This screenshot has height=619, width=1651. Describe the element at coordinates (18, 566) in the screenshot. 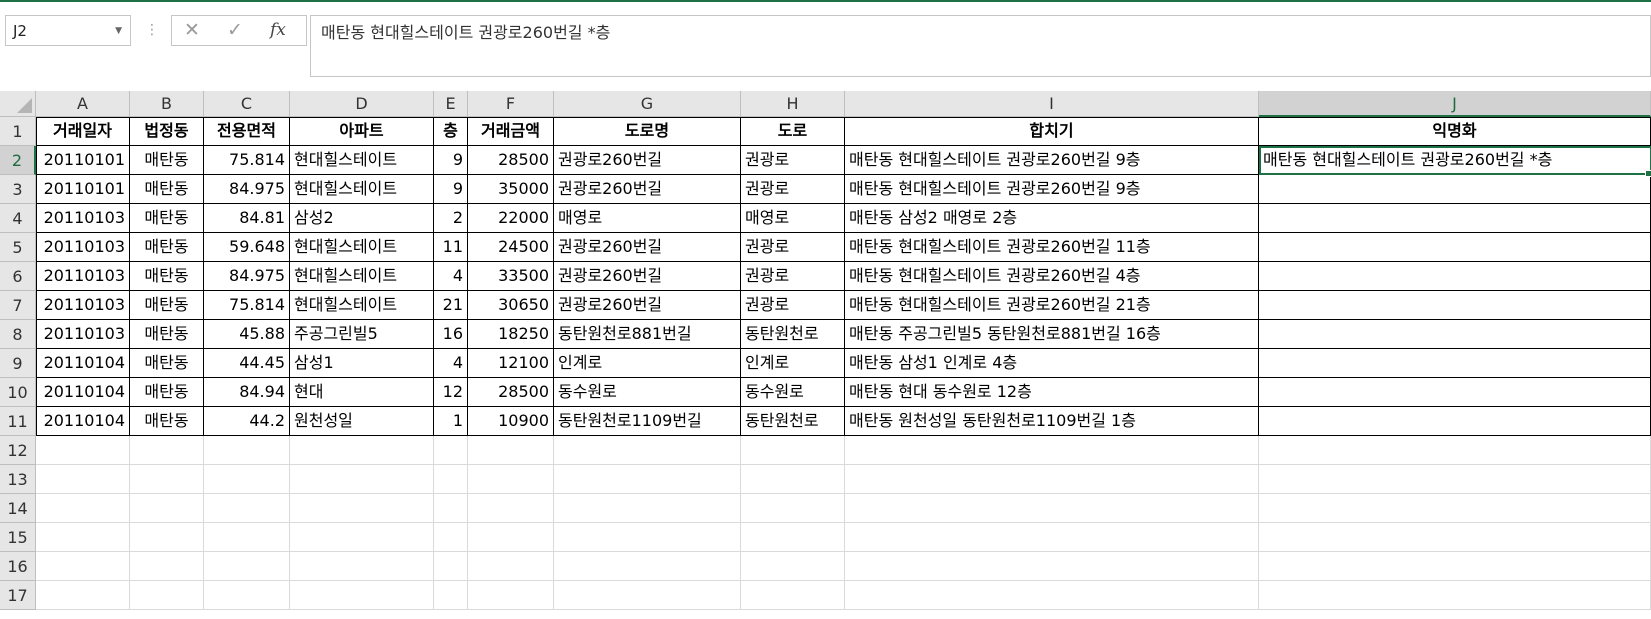

I see `row-header-16: 16` at that location.